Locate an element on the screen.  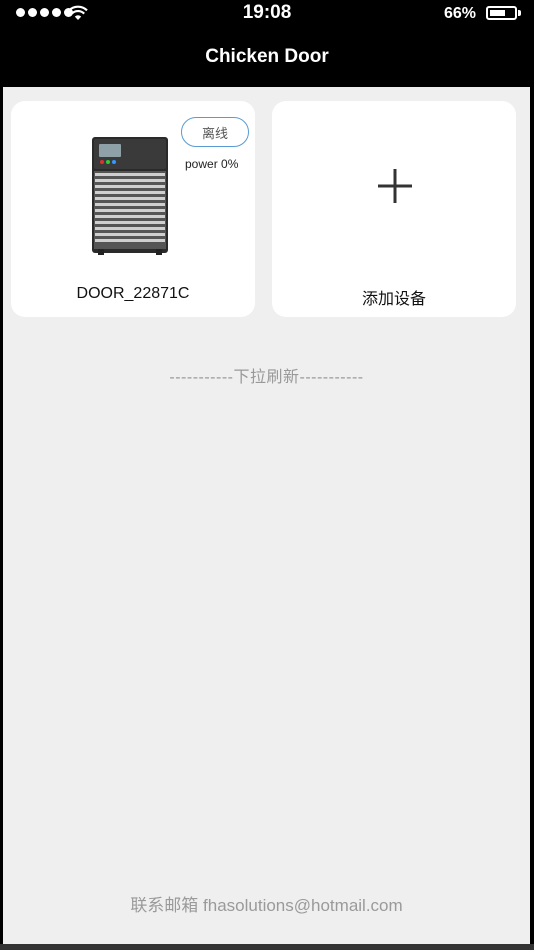
add-device-label: 添加设备 is located at coordinates (393, 299).